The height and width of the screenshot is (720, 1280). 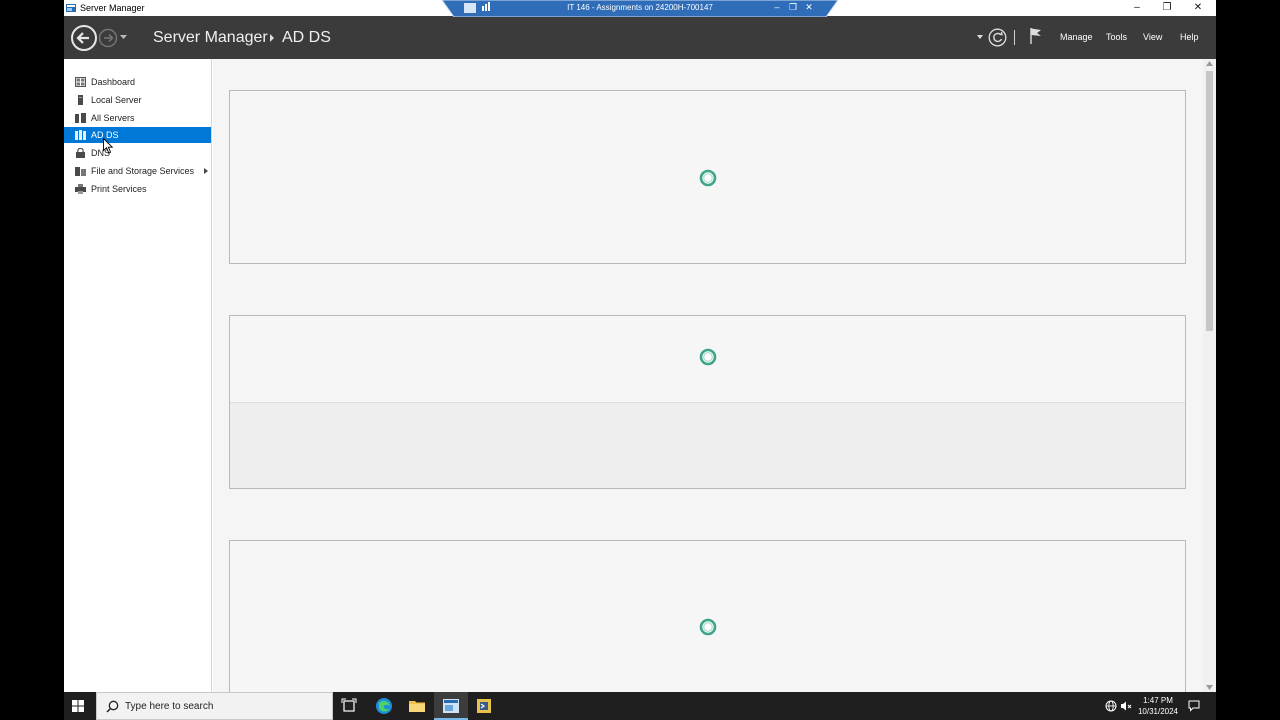 What do you see at coordinates (793, 7) in the screenshot?
I see `remote-restore-button: ❐` at bounding box center [793, 7].